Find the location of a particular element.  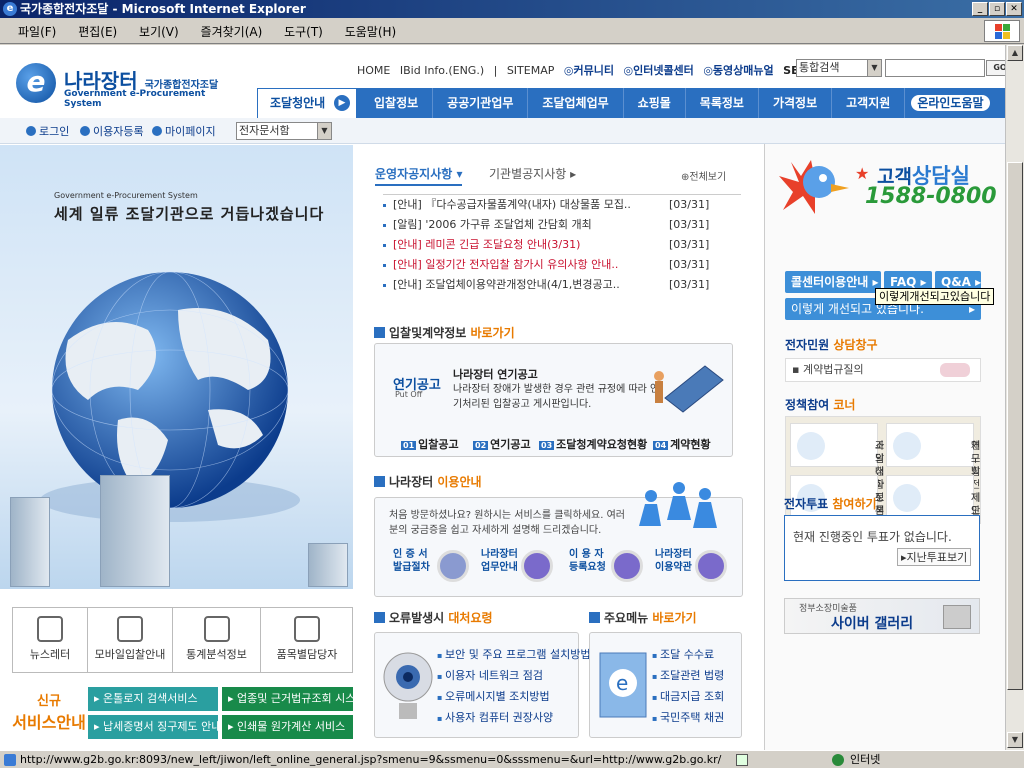

service-ontology: ▸ 온톨로지 검색서비스 is located at coordinates (153, 699).